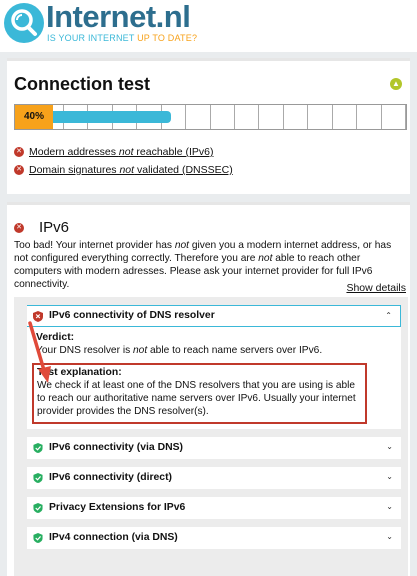 The width and height of the screenshot is (417, 576). I want to click on fail-row-ipv6: ✕ Modern addresses not reachable (IPv6), so click(113, 152).